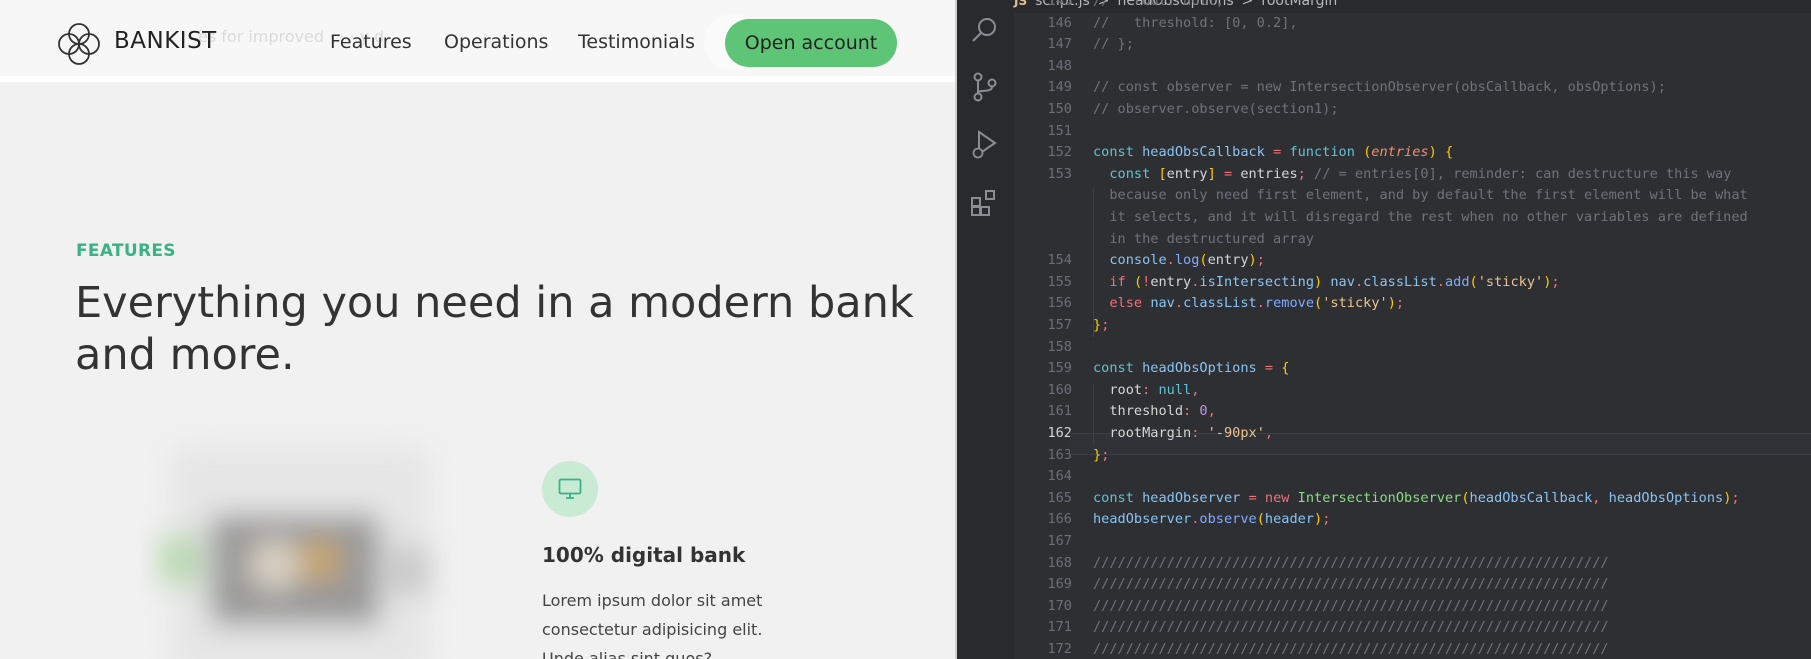 The height and width of the screenshot is (659, 1811). Describe the element at coordinates (1211, 519) in the screenshot. I see `code-line: headObserver.observe(header);` at that location.